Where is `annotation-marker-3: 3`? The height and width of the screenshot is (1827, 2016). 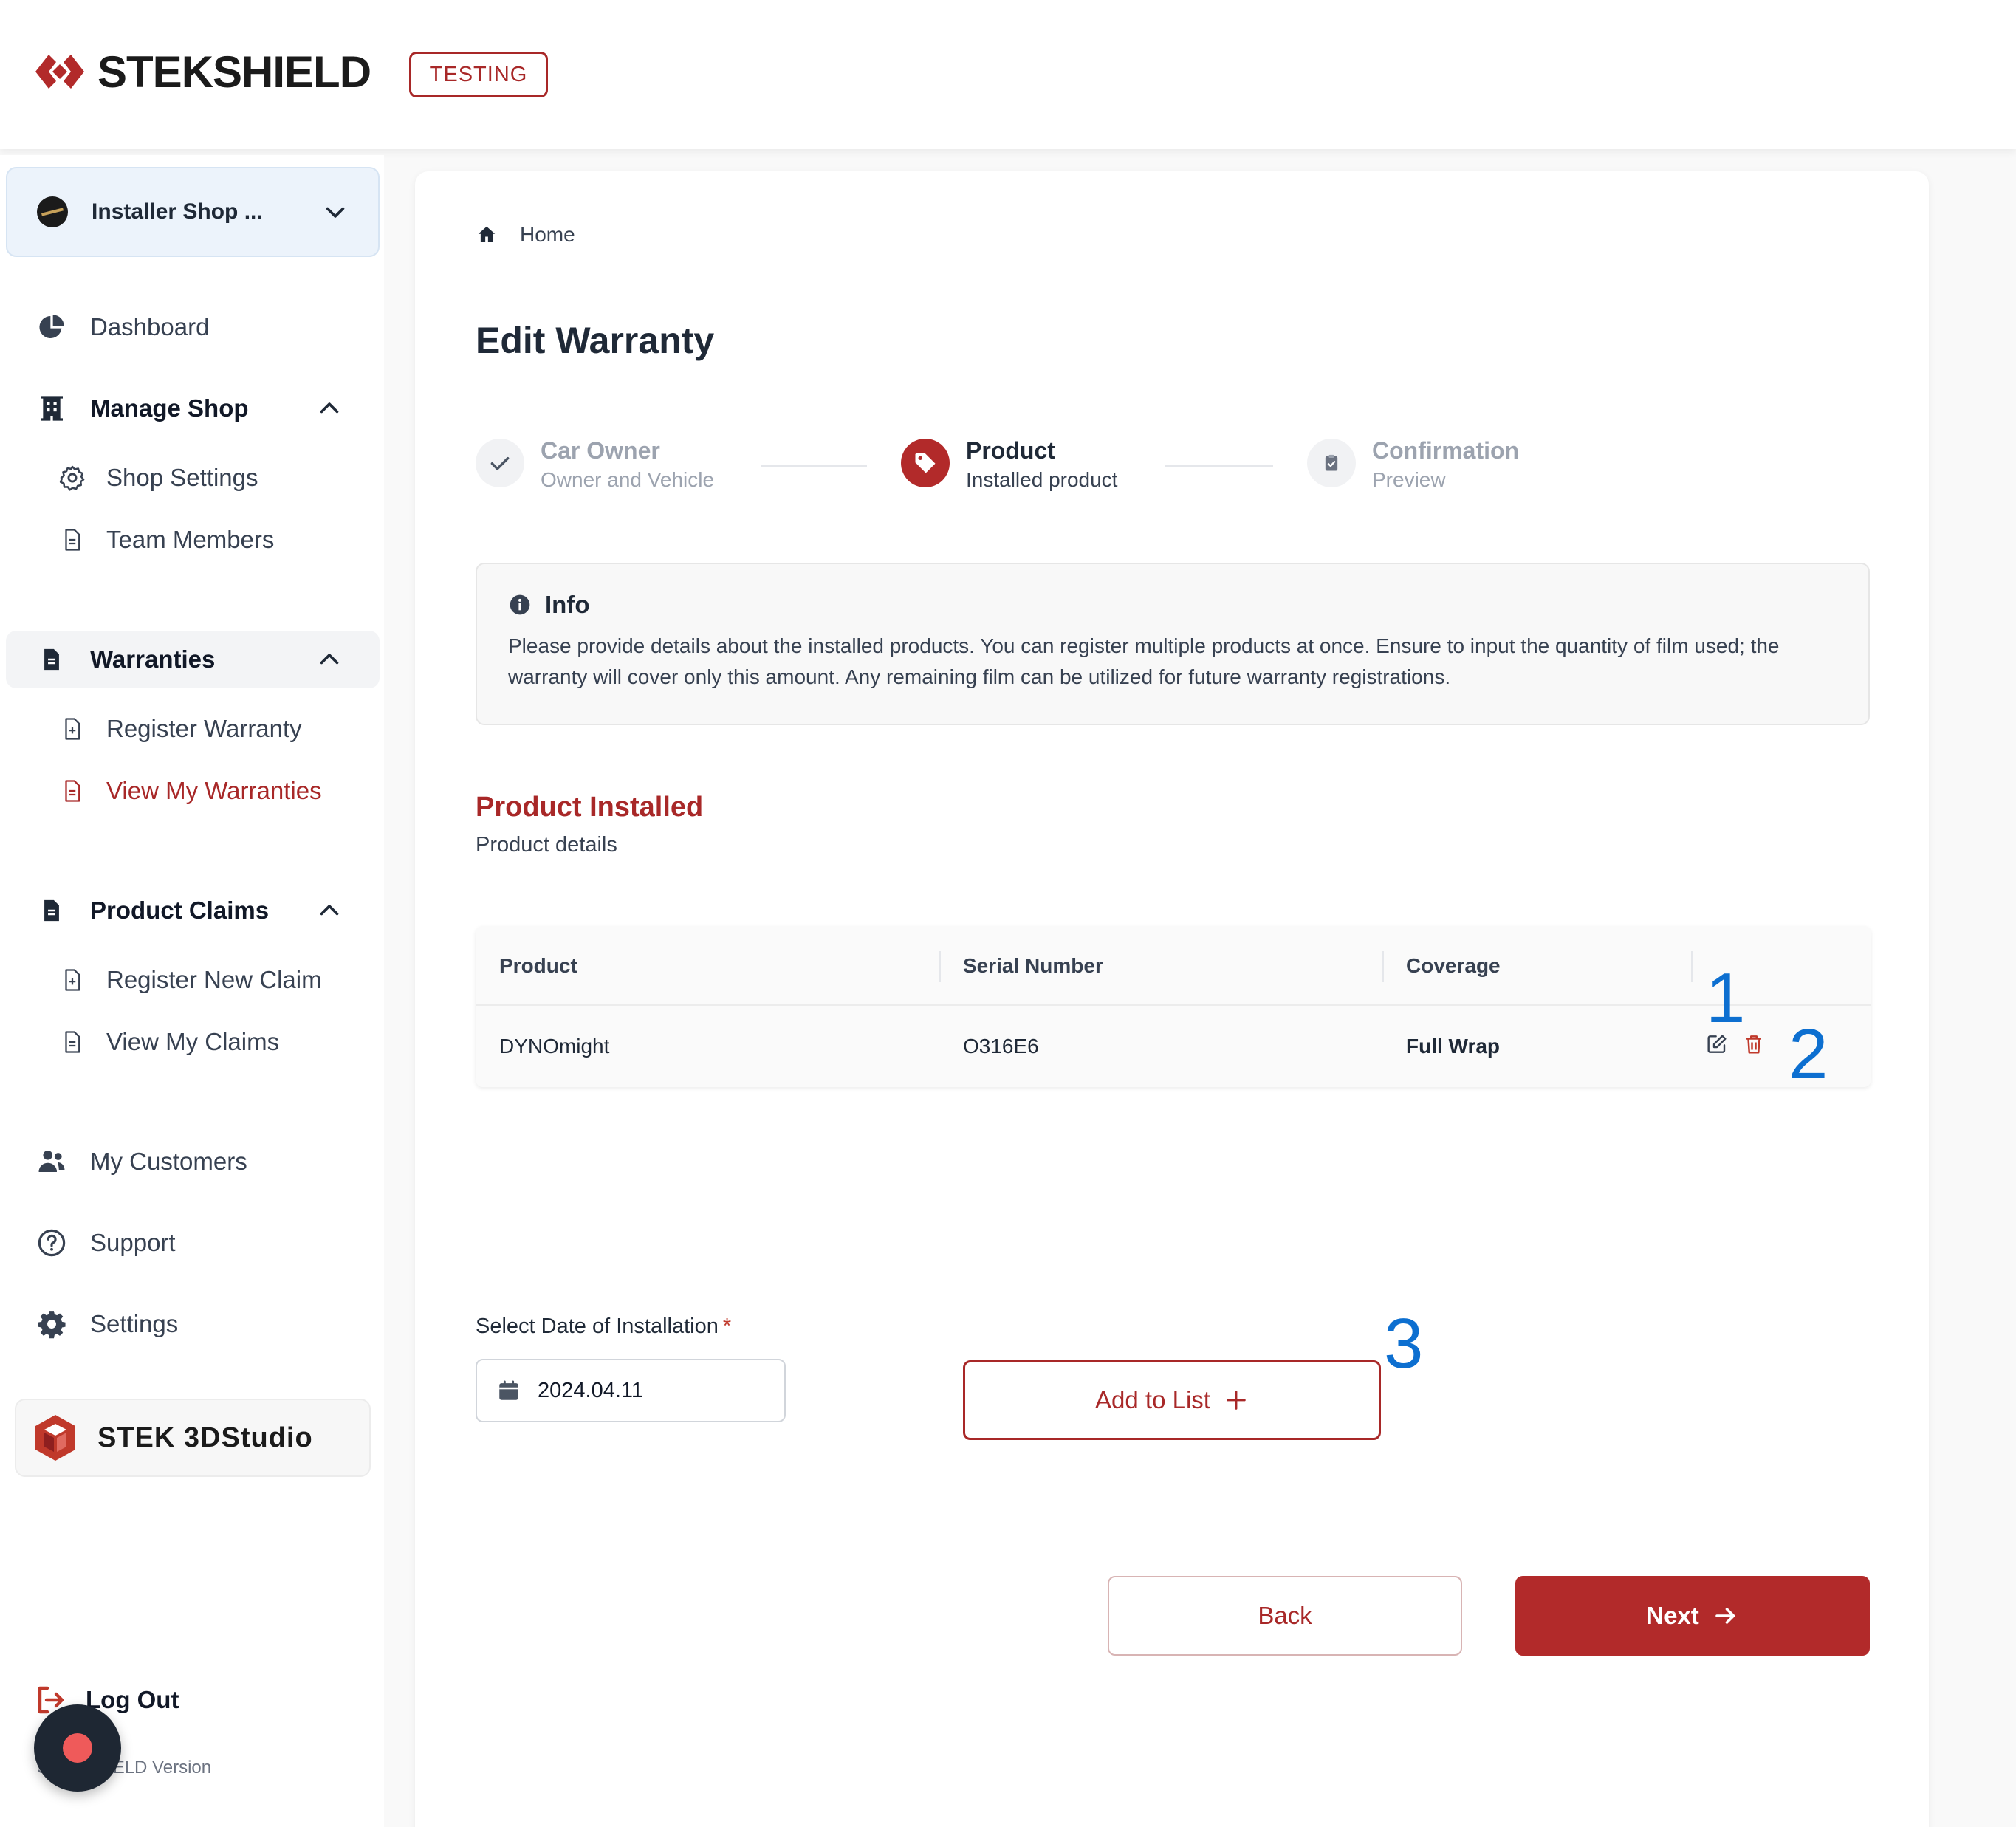 annotation-marker-3: 3 is located at coordinates (1404, 1343).